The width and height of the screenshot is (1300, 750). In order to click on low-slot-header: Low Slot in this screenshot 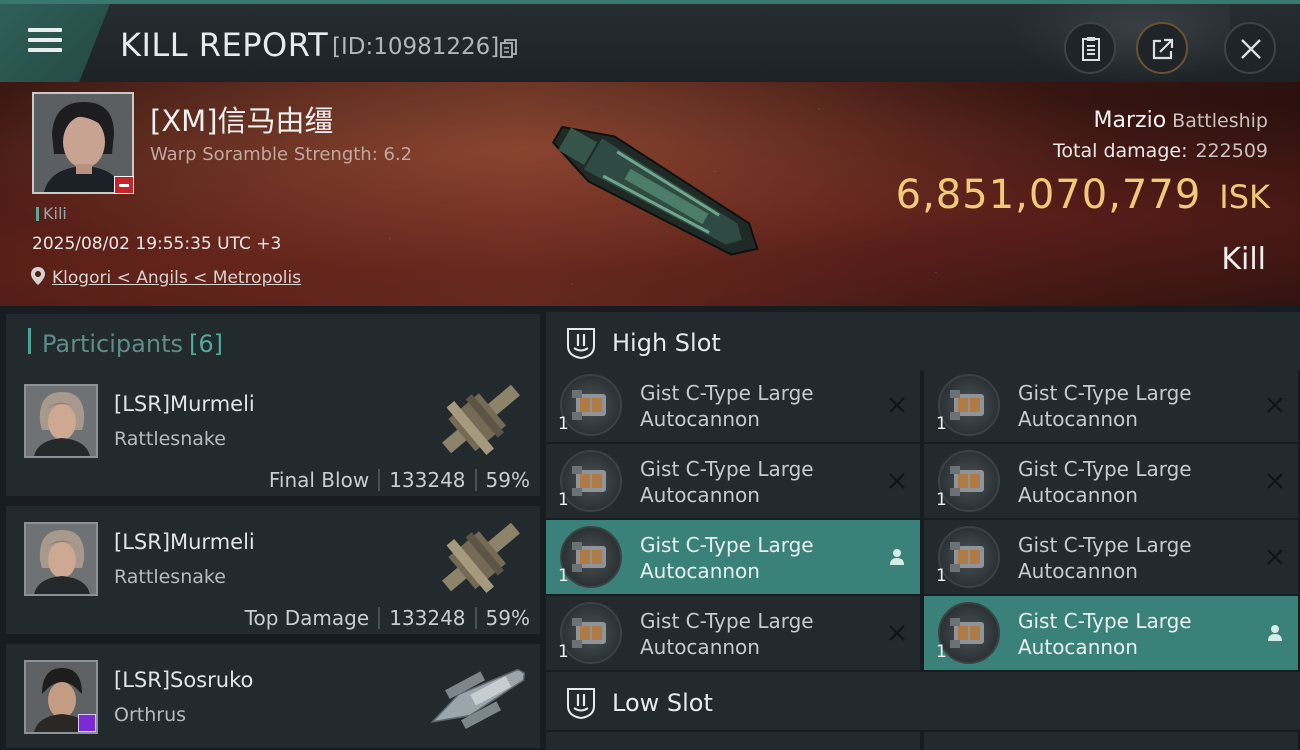, I will do `click(923, 701)`.